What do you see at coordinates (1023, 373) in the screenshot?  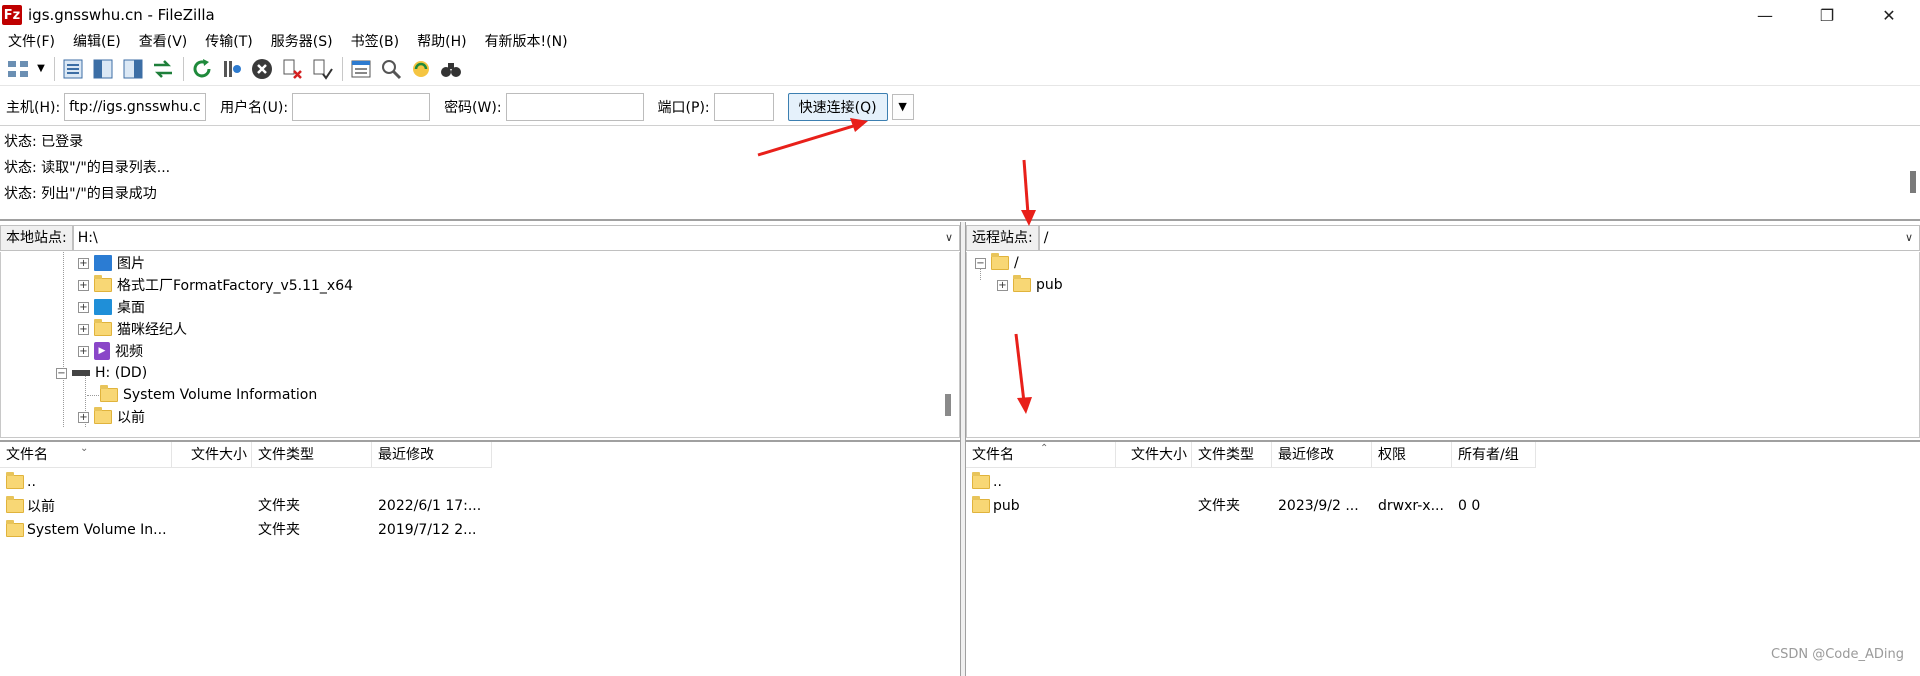 I see `annotation-arrow-remote-tree` at bounding box center [1023, 373].